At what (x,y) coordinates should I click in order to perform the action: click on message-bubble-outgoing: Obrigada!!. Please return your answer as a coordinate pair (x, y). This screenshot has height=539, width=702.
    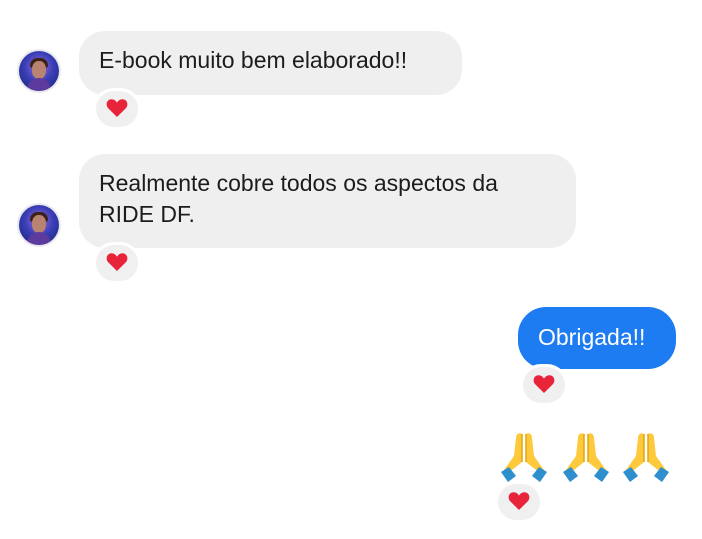
    Looking at the image, I should click on (597, 338).